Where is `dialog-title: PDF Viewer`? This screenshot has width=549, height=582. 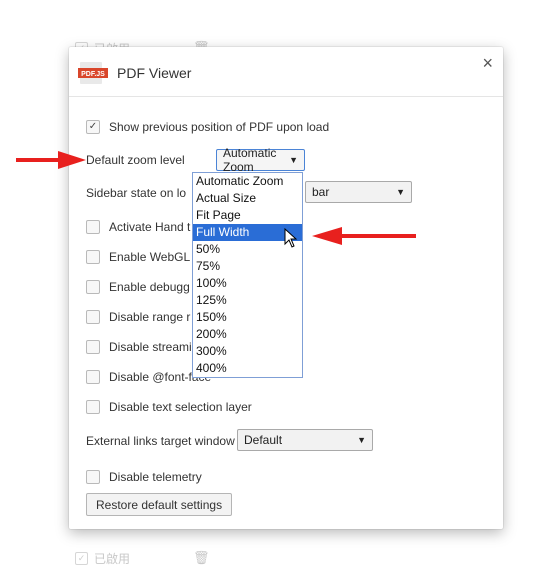 dialog-title: PDF Viewer is located at coordinates (154, 73).